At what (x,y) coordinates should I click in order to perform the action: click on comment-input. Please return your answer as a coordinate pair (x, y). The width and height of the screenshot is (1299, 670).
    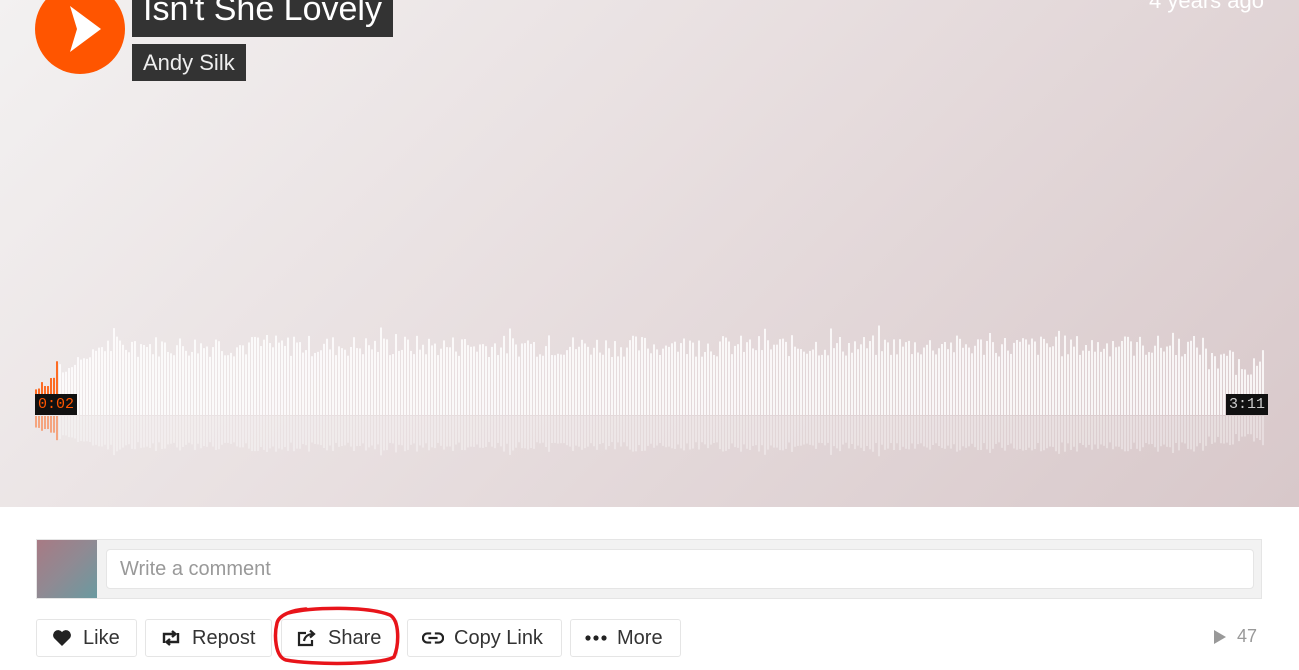
    Looking at the image, I should click on (680, 569).